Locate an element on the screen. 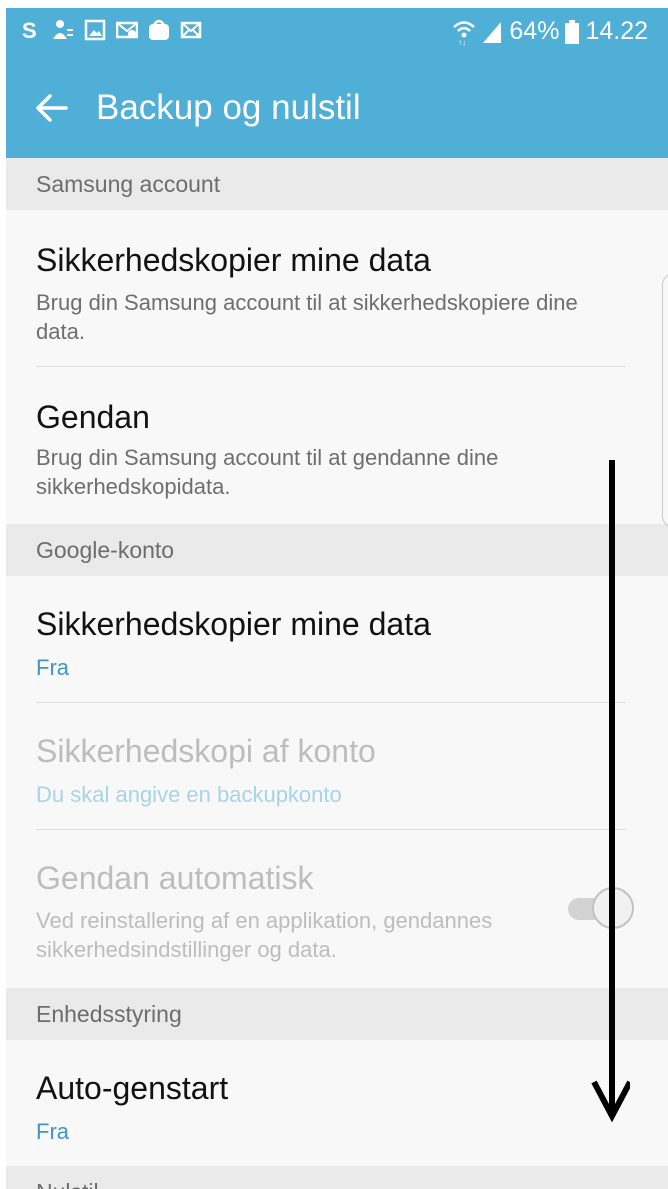  skype-icon: S is located at coordinates (29, 30).